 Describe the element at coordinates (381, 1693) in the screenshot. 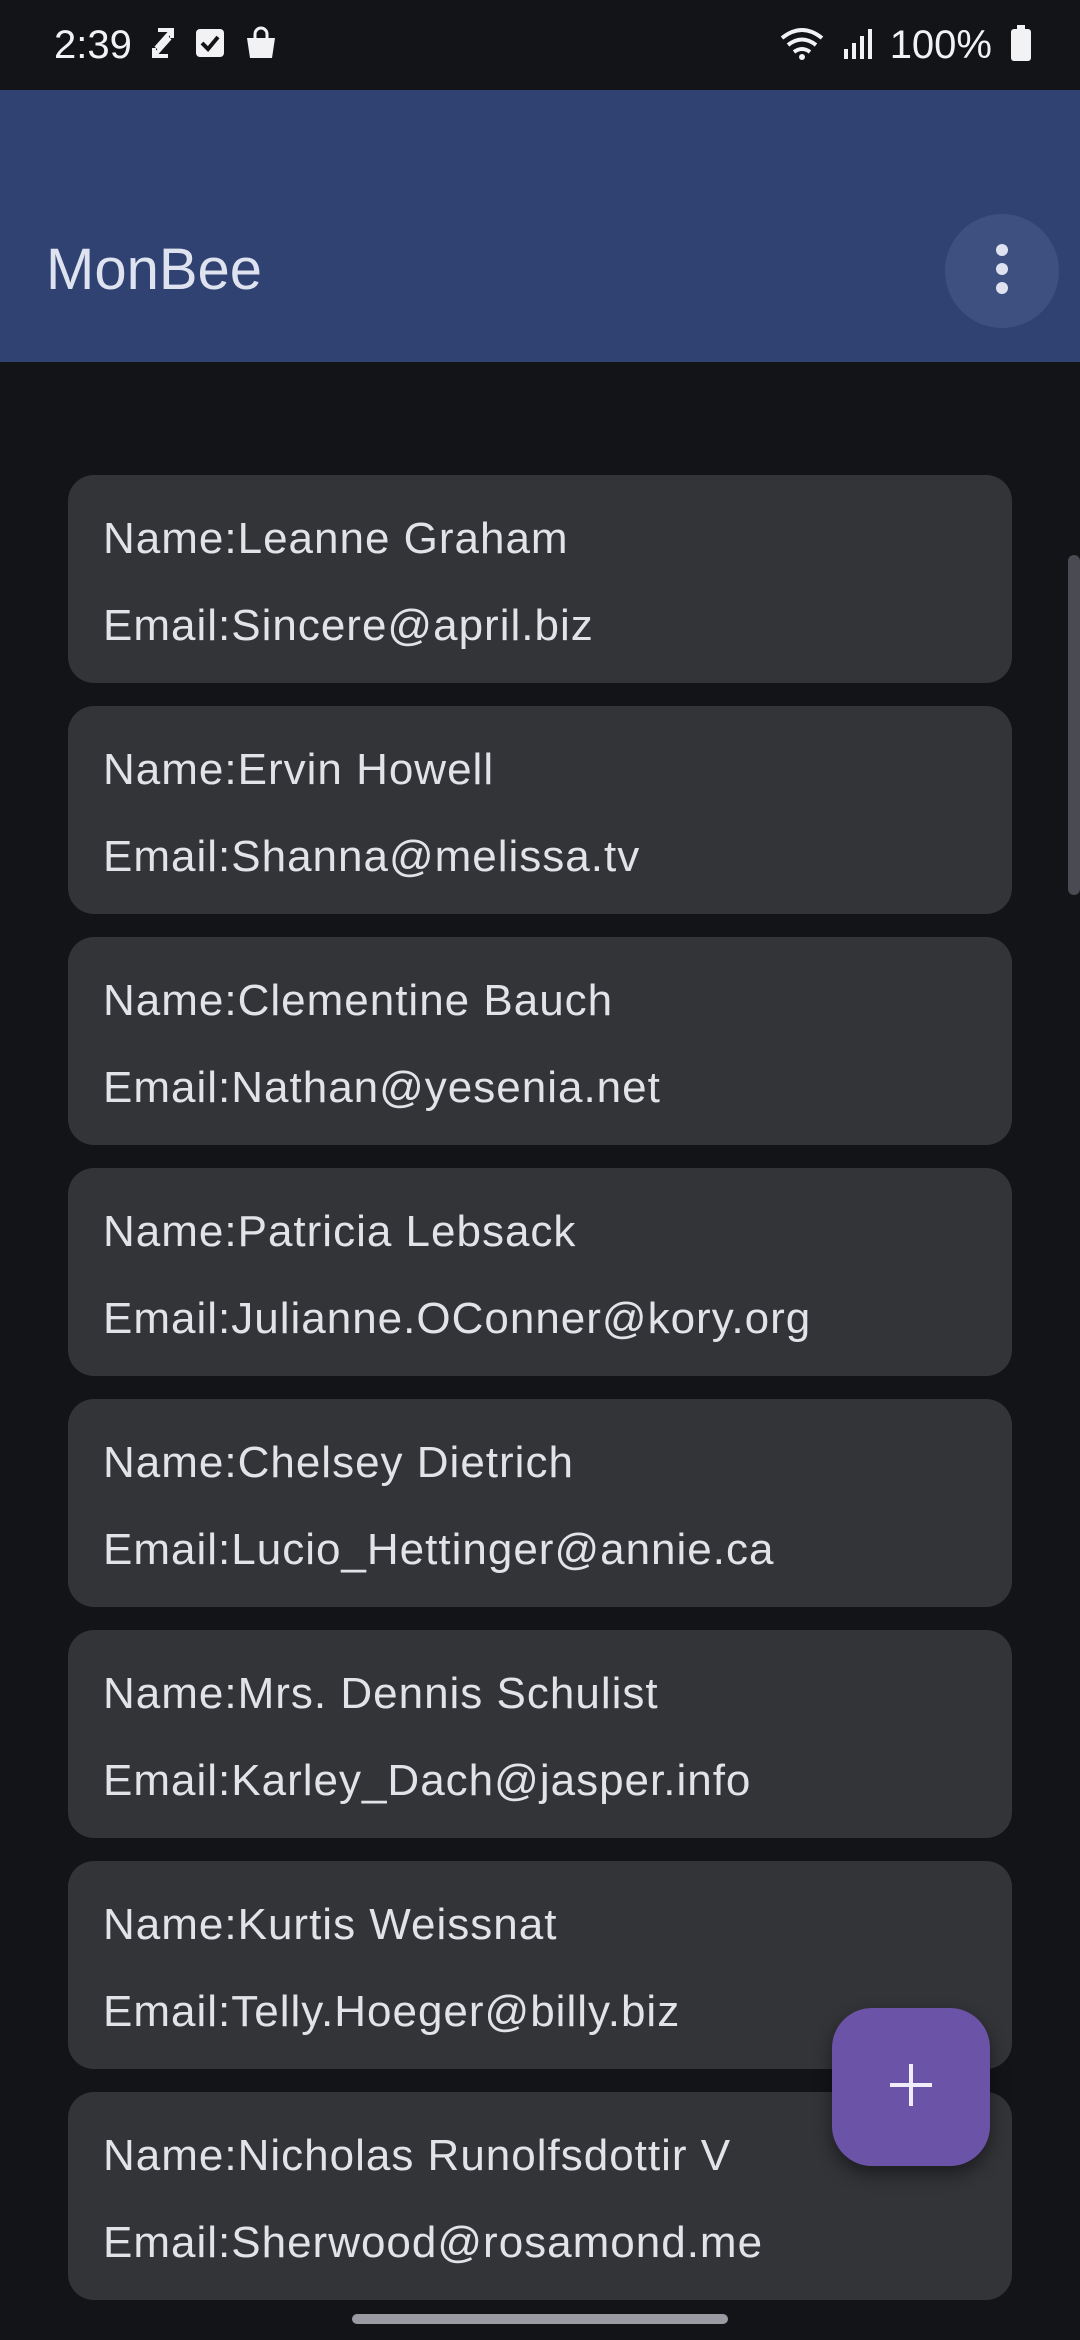

I see `user-name: Name:Mrs. Dennis Schulist` at that location.